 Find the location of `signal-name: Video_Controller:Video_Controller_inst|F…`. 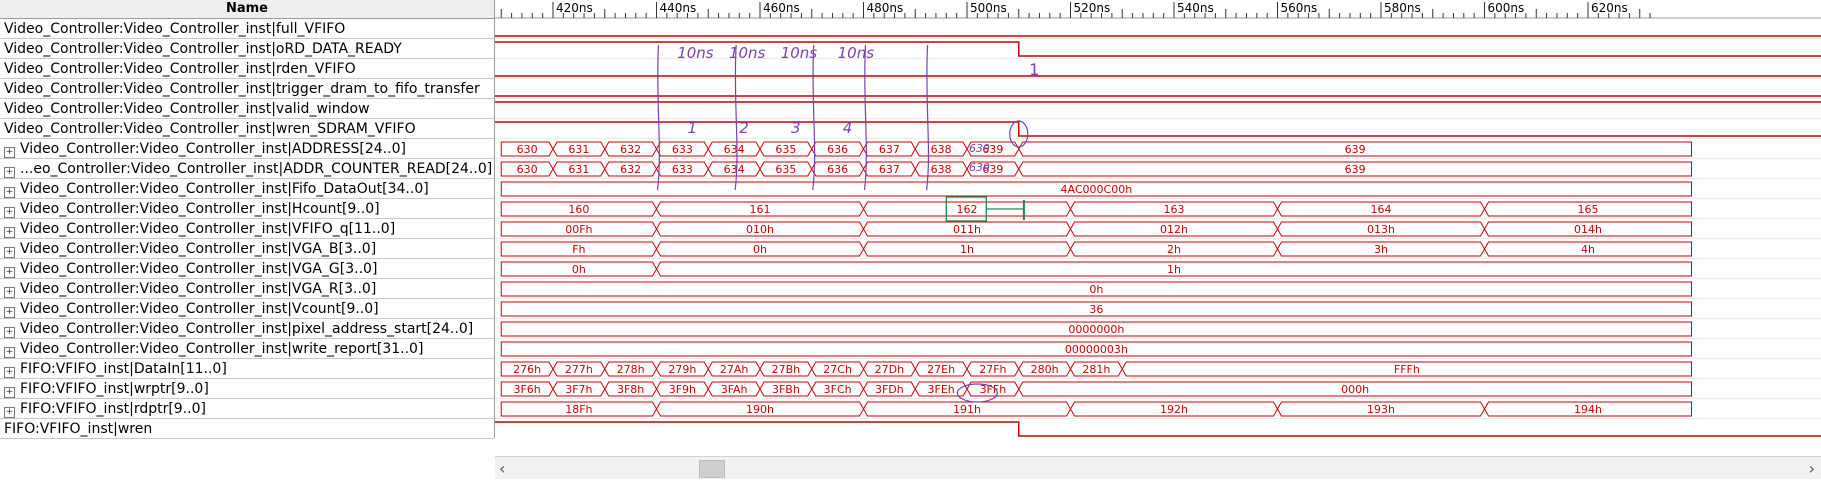

signal-name: Video_Controller:Video_Controller_inst|F… is located at coordinates (224, 189).